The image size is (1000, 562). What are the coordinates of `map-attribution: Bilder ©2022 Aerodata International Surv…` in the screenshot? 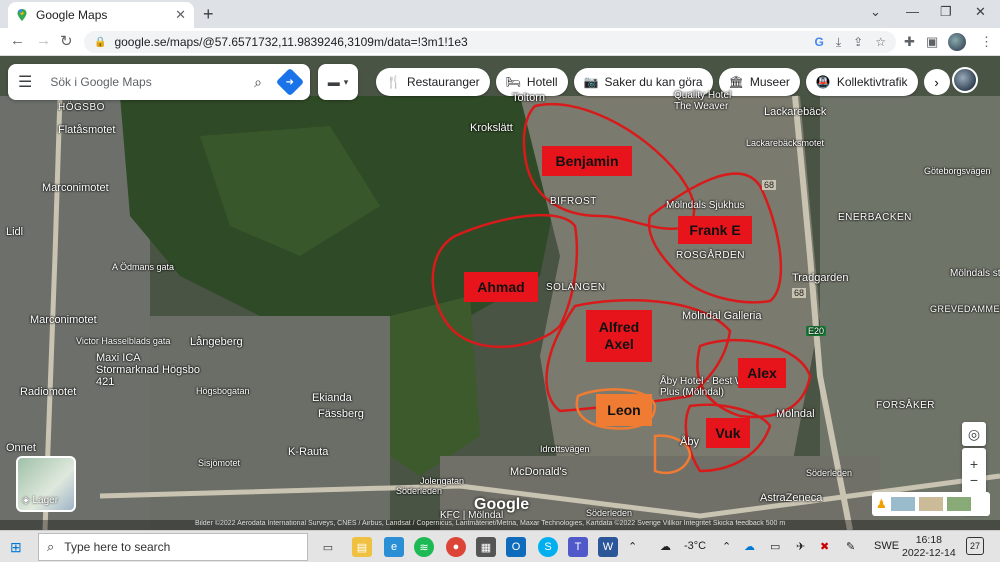 It's located at (500, 525).